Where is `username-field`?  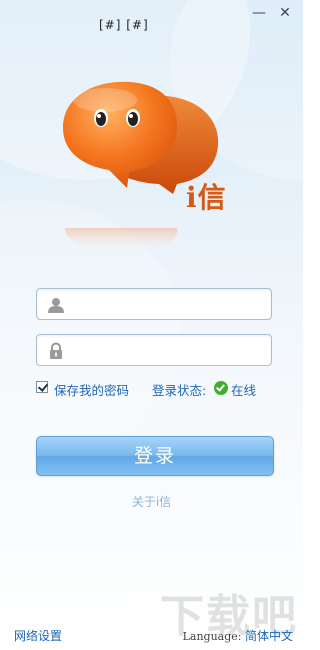 username-field is located at coordinates (154, 304).